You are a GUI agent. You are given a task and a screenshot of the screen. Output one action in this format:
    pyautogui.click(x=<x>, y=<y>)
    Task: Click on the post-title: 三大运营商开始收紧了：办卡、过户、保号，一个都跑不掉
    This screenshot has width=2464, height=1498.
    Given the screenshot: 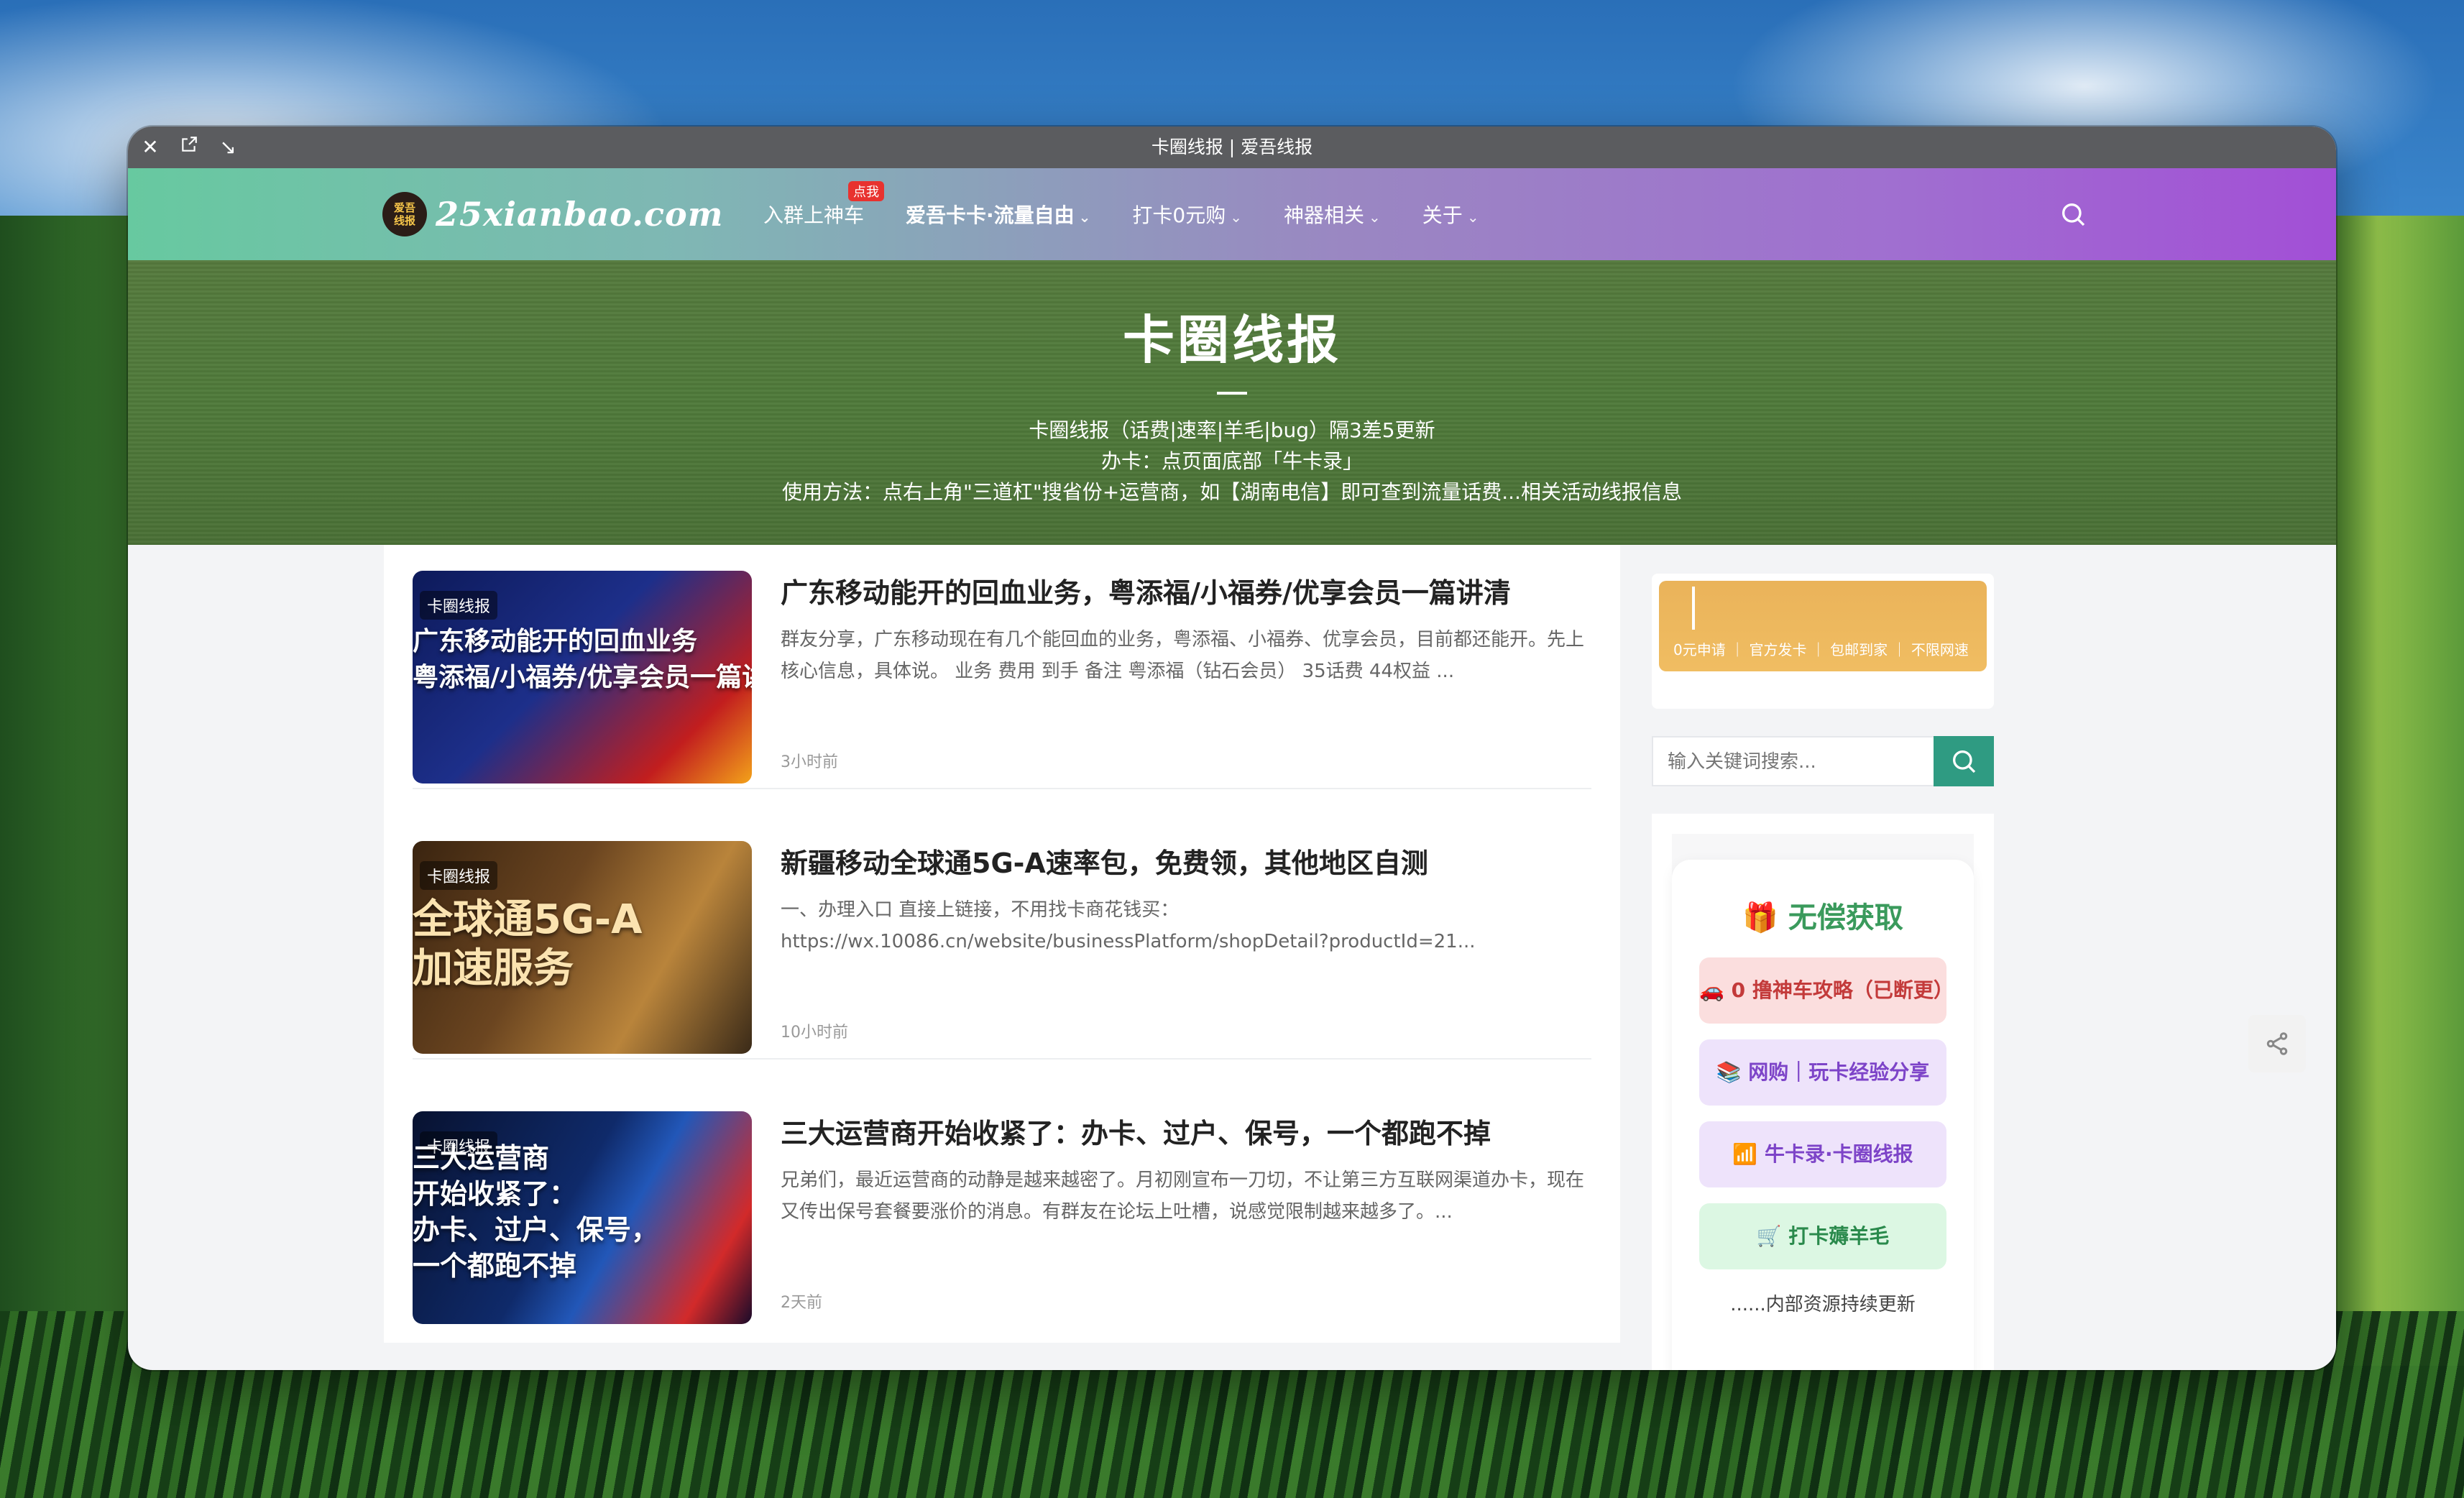 What is the action you would take?
    pyautogui.click(x=1183, y=1131)
    